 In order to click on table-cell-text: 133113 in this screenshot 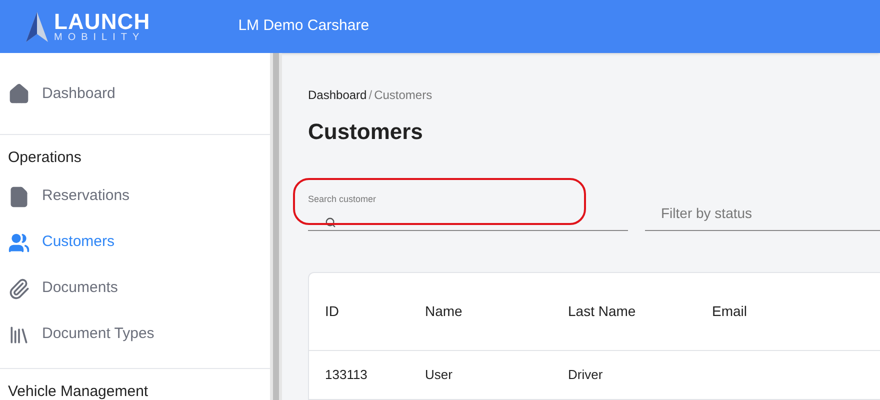, I will do `click(346, 375)`.